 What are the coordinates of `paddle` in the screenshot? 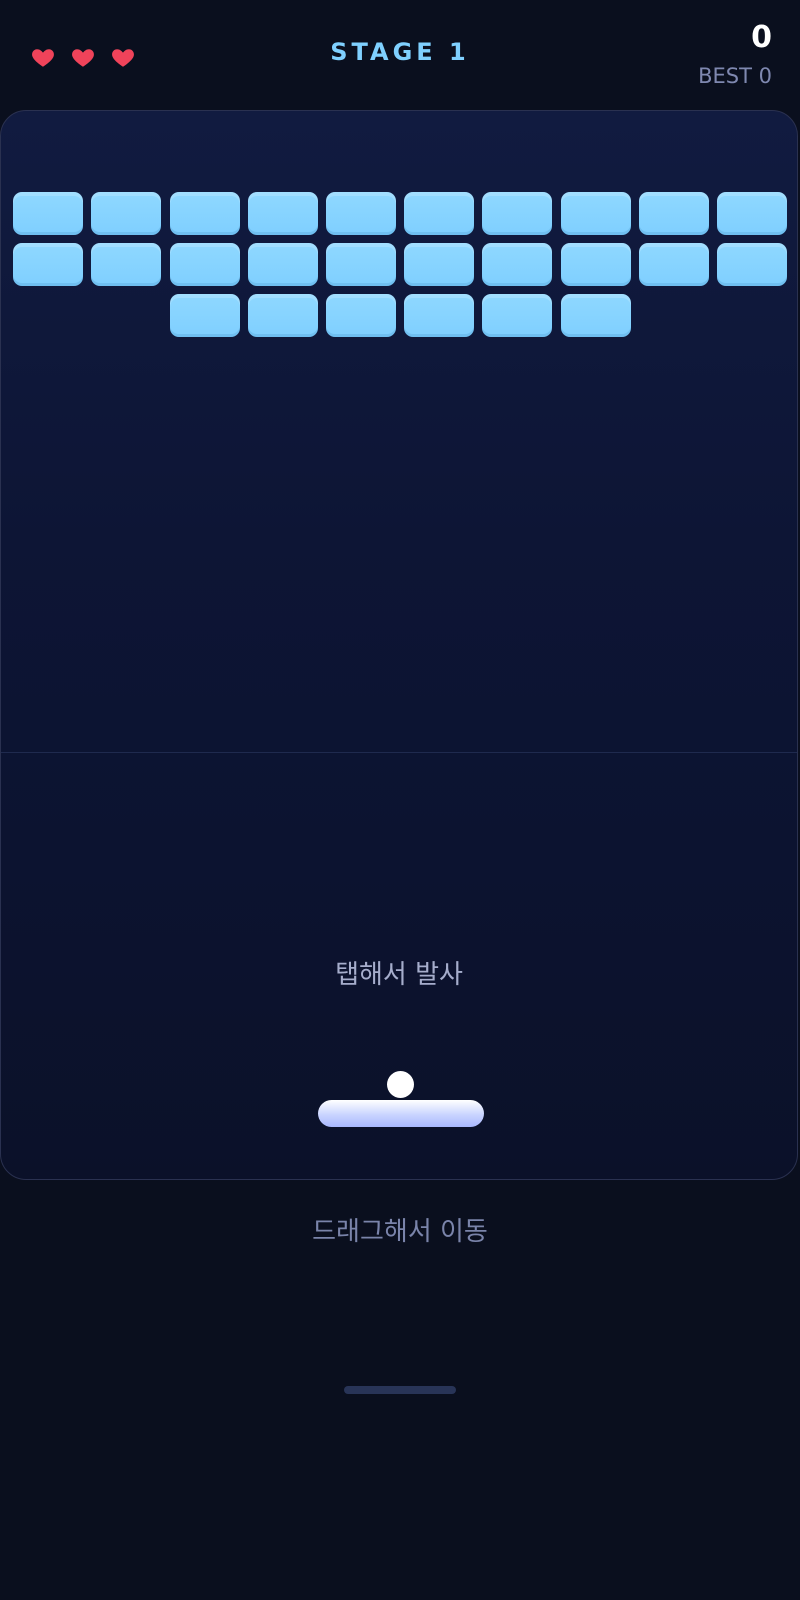 It's located at (401, 1113).